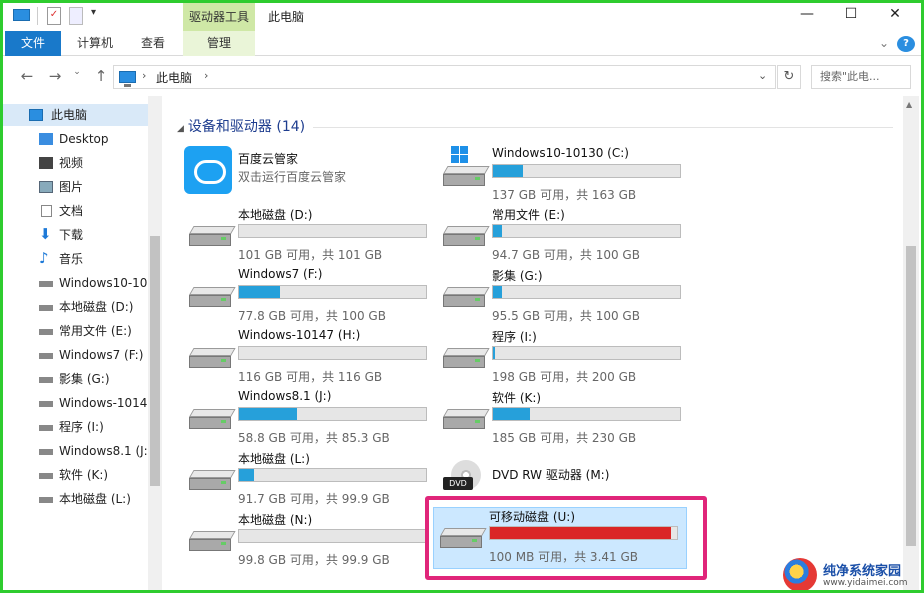  Describe the element at coordinates (564, 377) in the screenshot. I see `drive-free-space: 198 GB 可用，共 200 GB` at that location.